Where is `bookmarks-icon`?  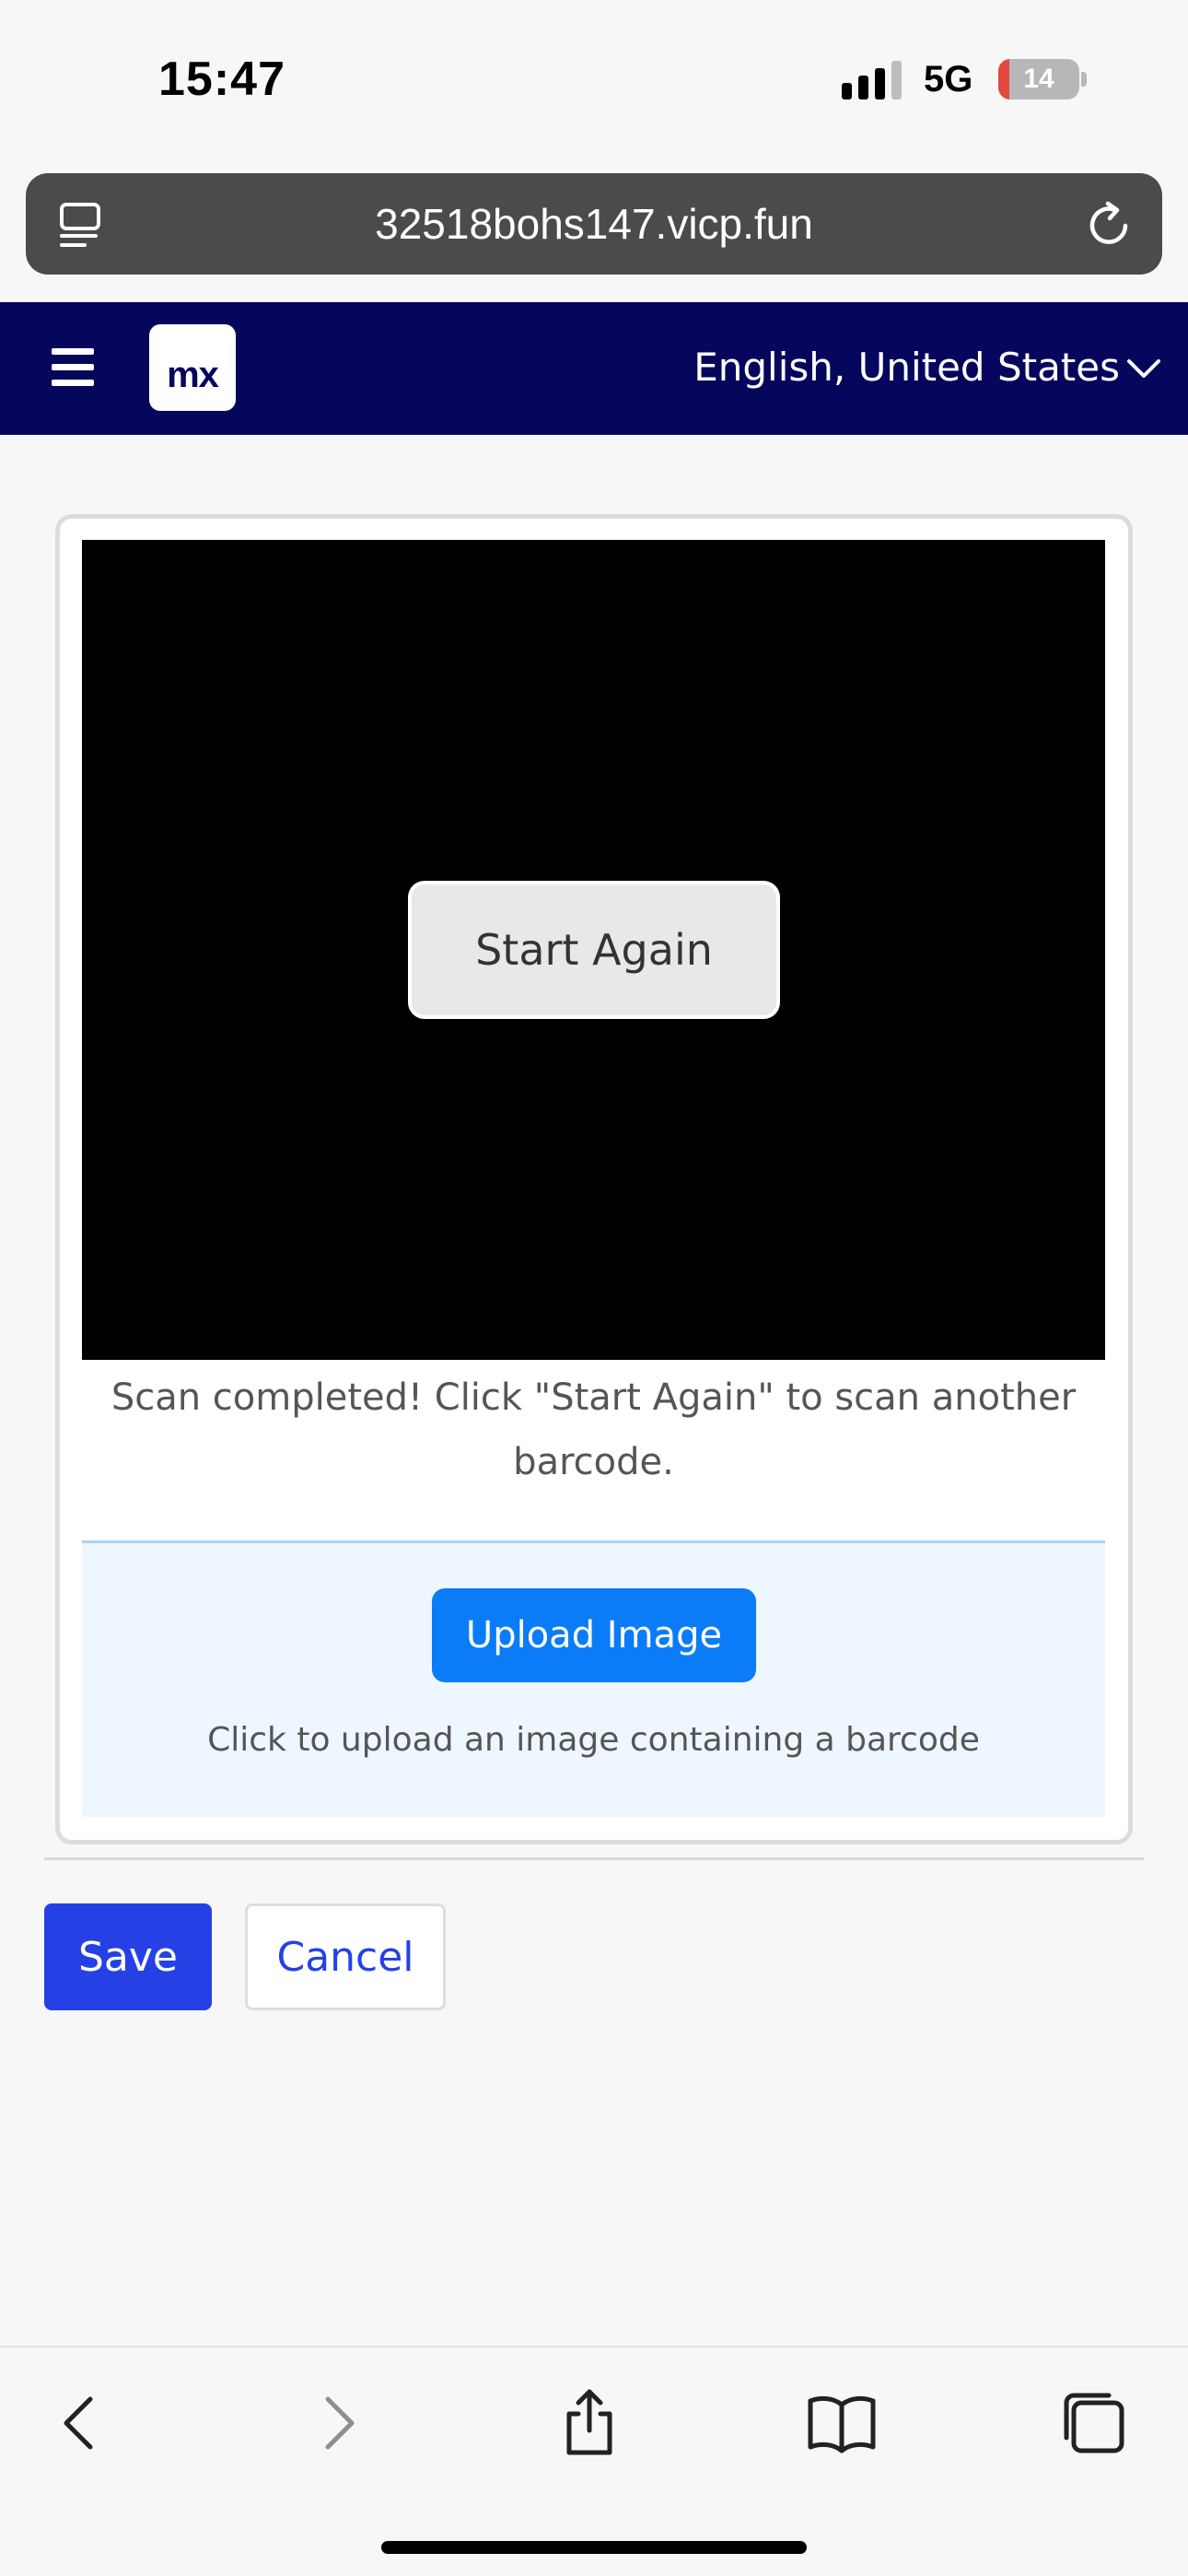
bookmarks-icon is located at coordinates (842, 2423).